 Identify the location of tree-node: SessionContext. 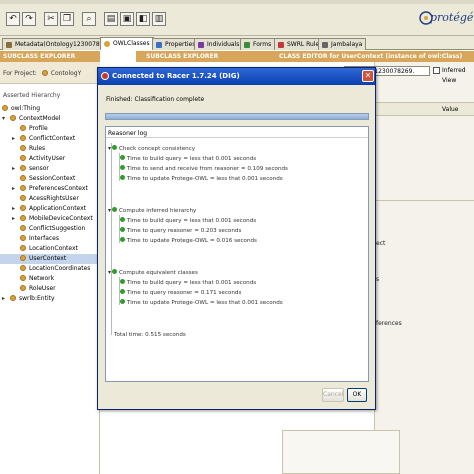
(47, 179).